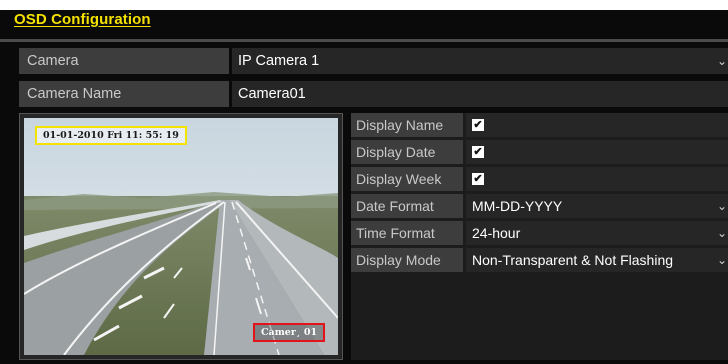  I want to click on display-mode-select: Non-Transparent & Not Flashing ⌄, so click(597, 260).